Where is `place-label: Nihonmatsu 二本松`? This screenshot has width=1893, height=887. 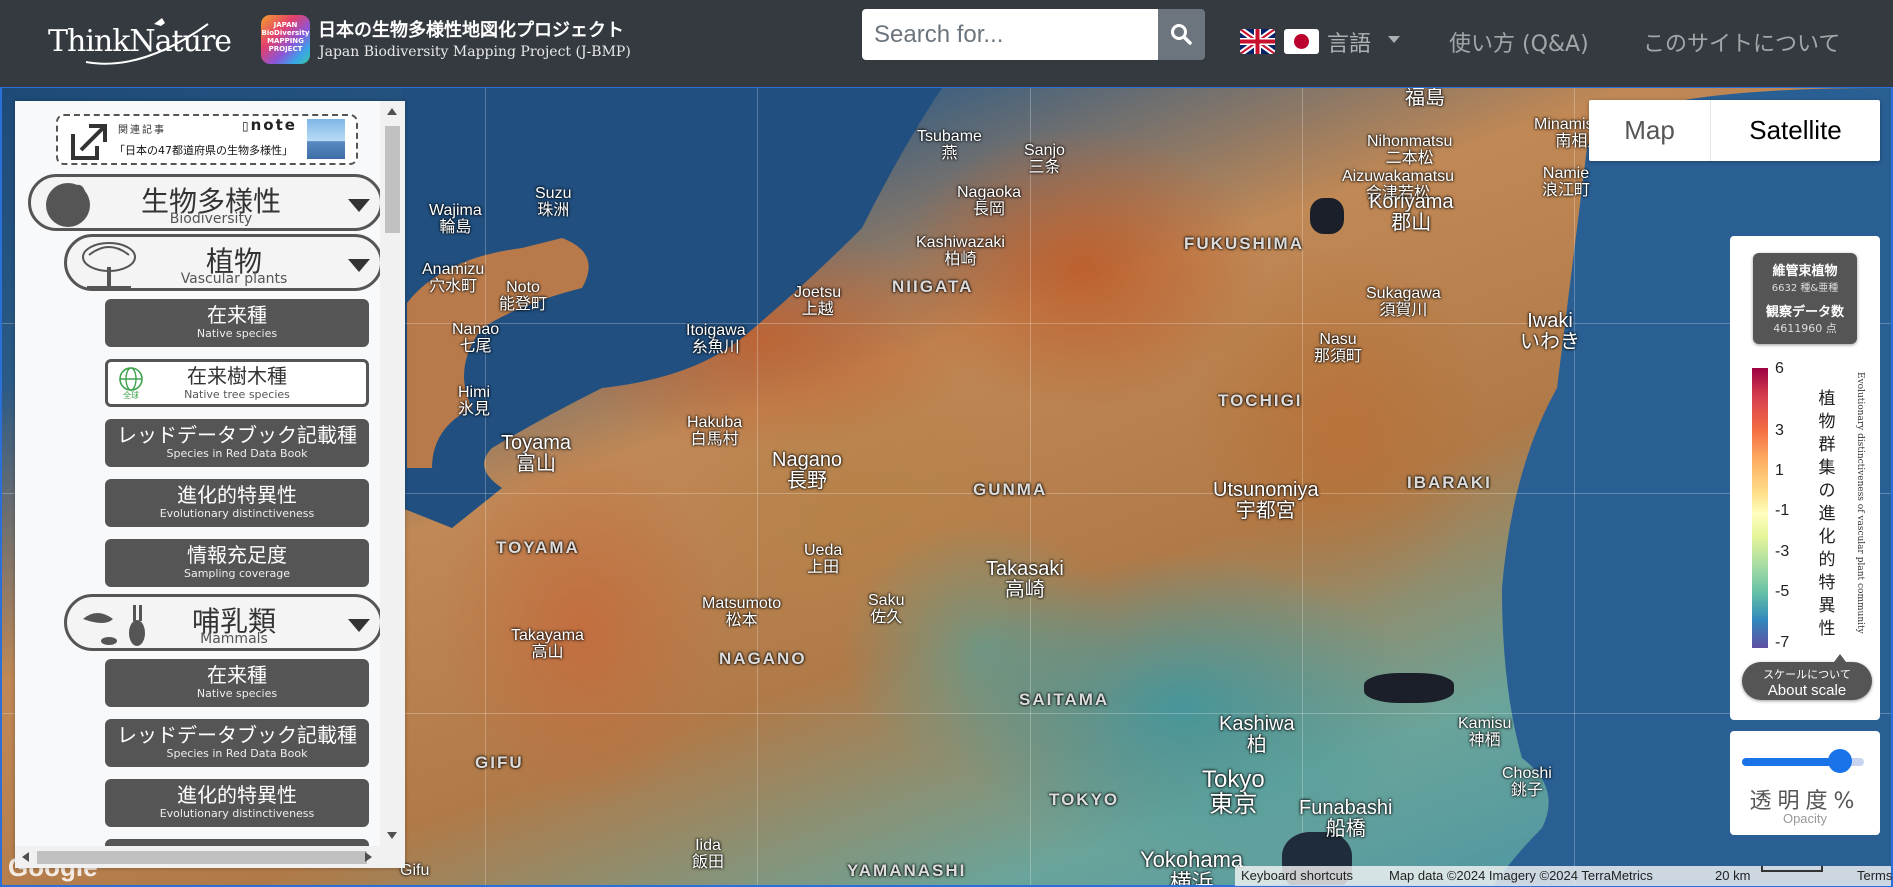
place-label: Nihonmatsu 二本松 is located at coordinates (1410, 150).